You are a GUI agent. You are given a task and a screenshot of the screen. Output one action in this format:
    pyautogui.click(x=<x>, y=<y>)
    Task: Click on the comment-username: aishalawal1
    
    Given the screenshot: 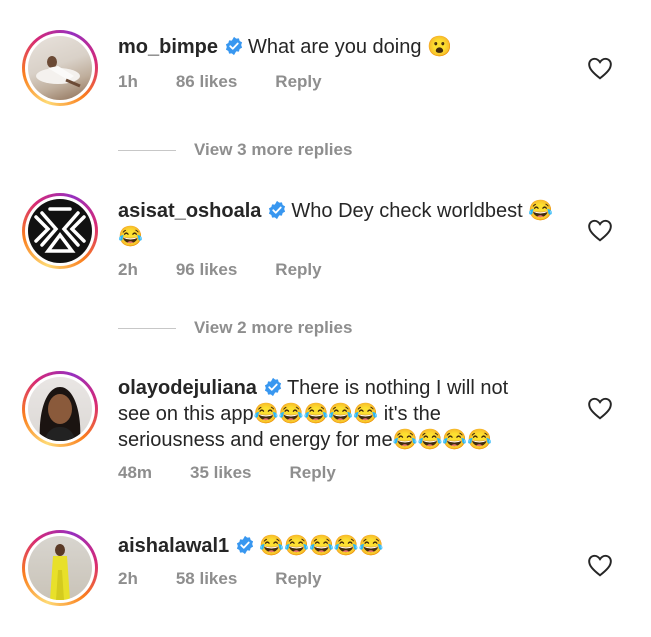 What is the action you would take?
    pyautogui.click(x=173, y=546)
    